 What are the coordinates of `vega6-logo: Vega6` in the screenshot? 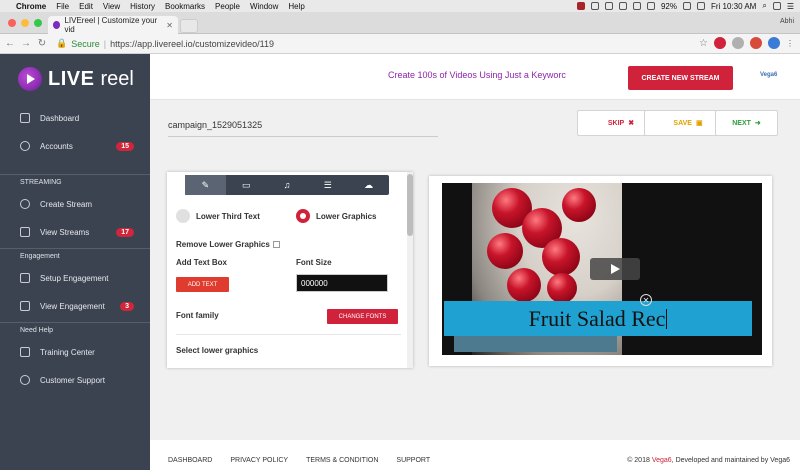 It's located at (769, 75).